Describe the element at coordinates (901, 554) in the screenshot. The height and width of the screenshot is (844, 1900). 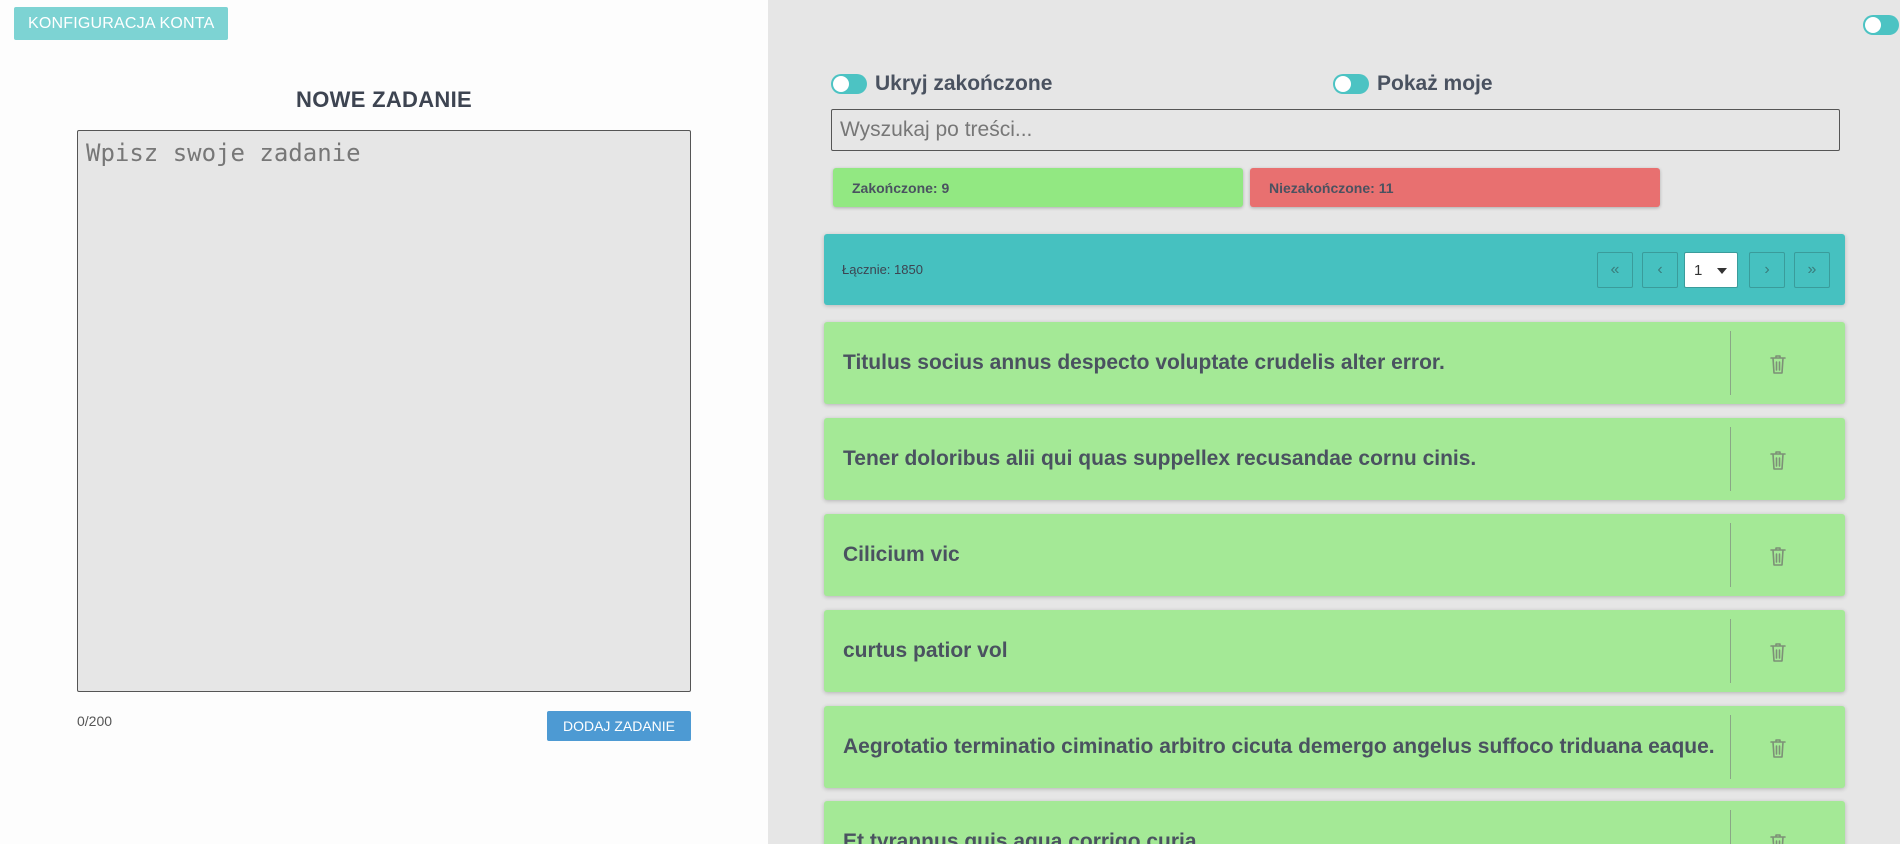
I see `task-text: Cilicium vic` at that location.